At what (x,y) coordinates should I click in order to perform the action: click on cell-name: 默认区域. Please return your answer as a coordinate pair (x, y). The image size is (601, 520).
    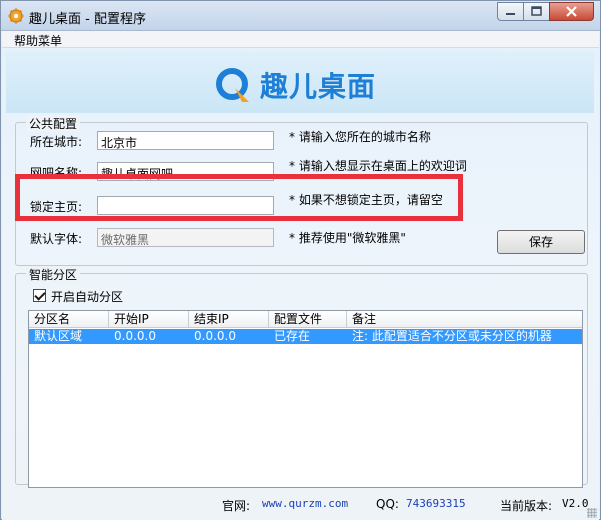
    Looking at the image, I should click on (58, 336).